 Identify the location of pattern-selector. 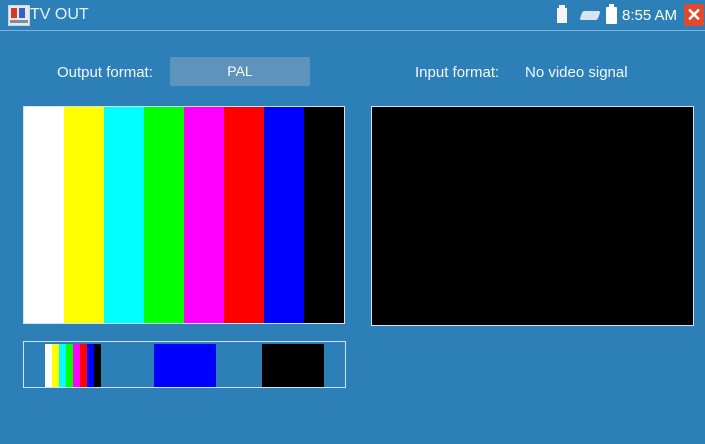
(184, 364).